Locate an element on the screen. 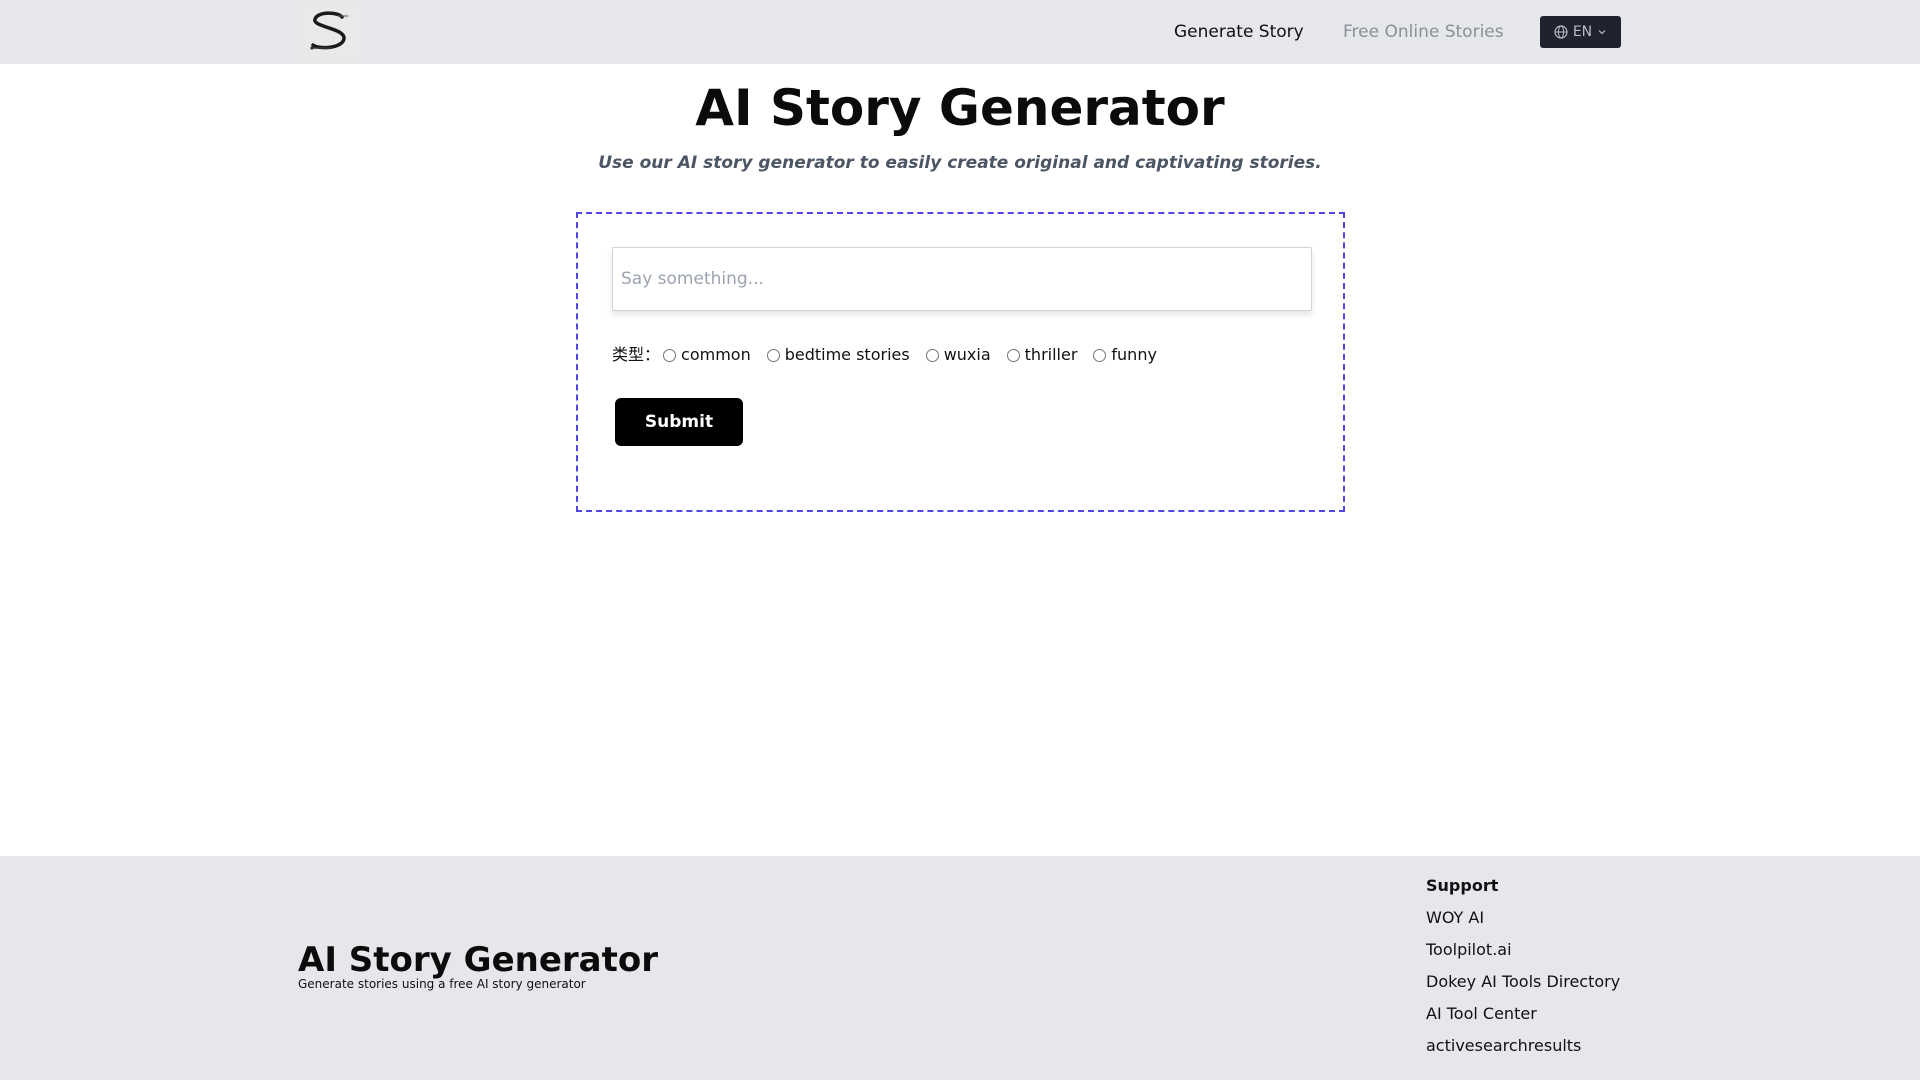 The height and width of the screenshot is (1080, 1920). type-option-label: funny is located at coordinates (1134, 354).